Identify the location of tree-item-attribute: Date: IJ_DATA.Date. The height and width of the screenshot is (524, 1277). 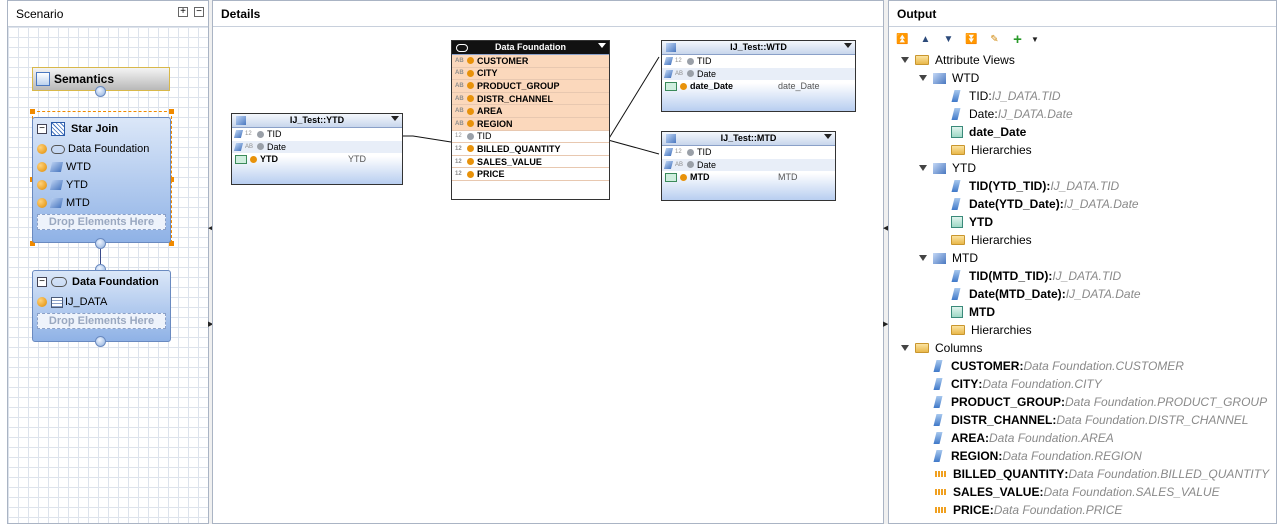
(1082, 114).